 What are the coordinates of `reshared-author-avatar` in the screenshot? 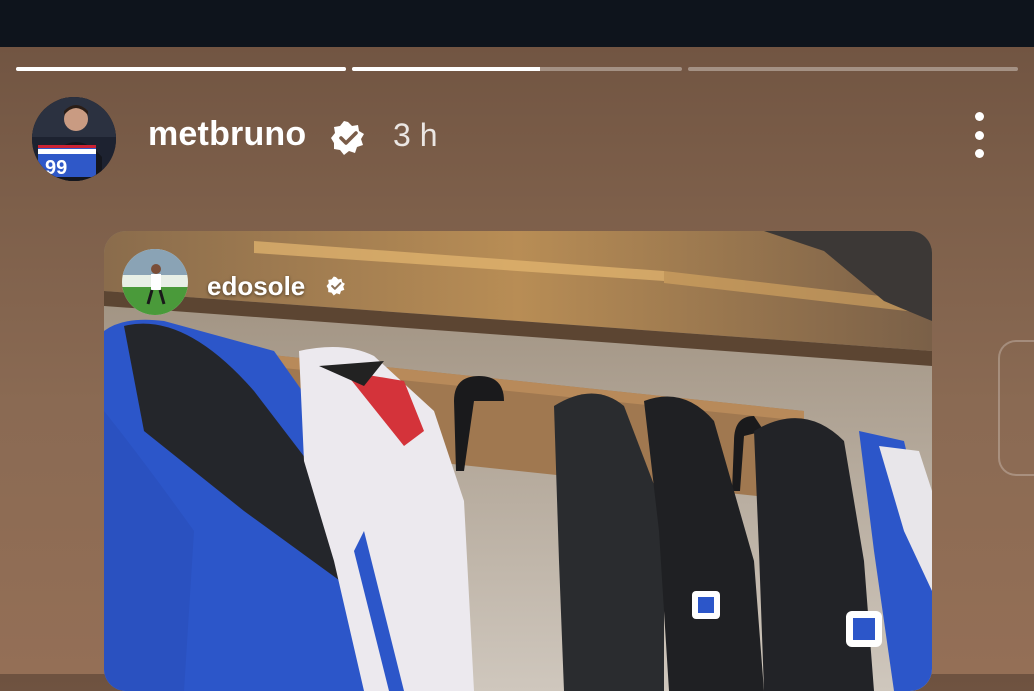 It's located at (155, 282).